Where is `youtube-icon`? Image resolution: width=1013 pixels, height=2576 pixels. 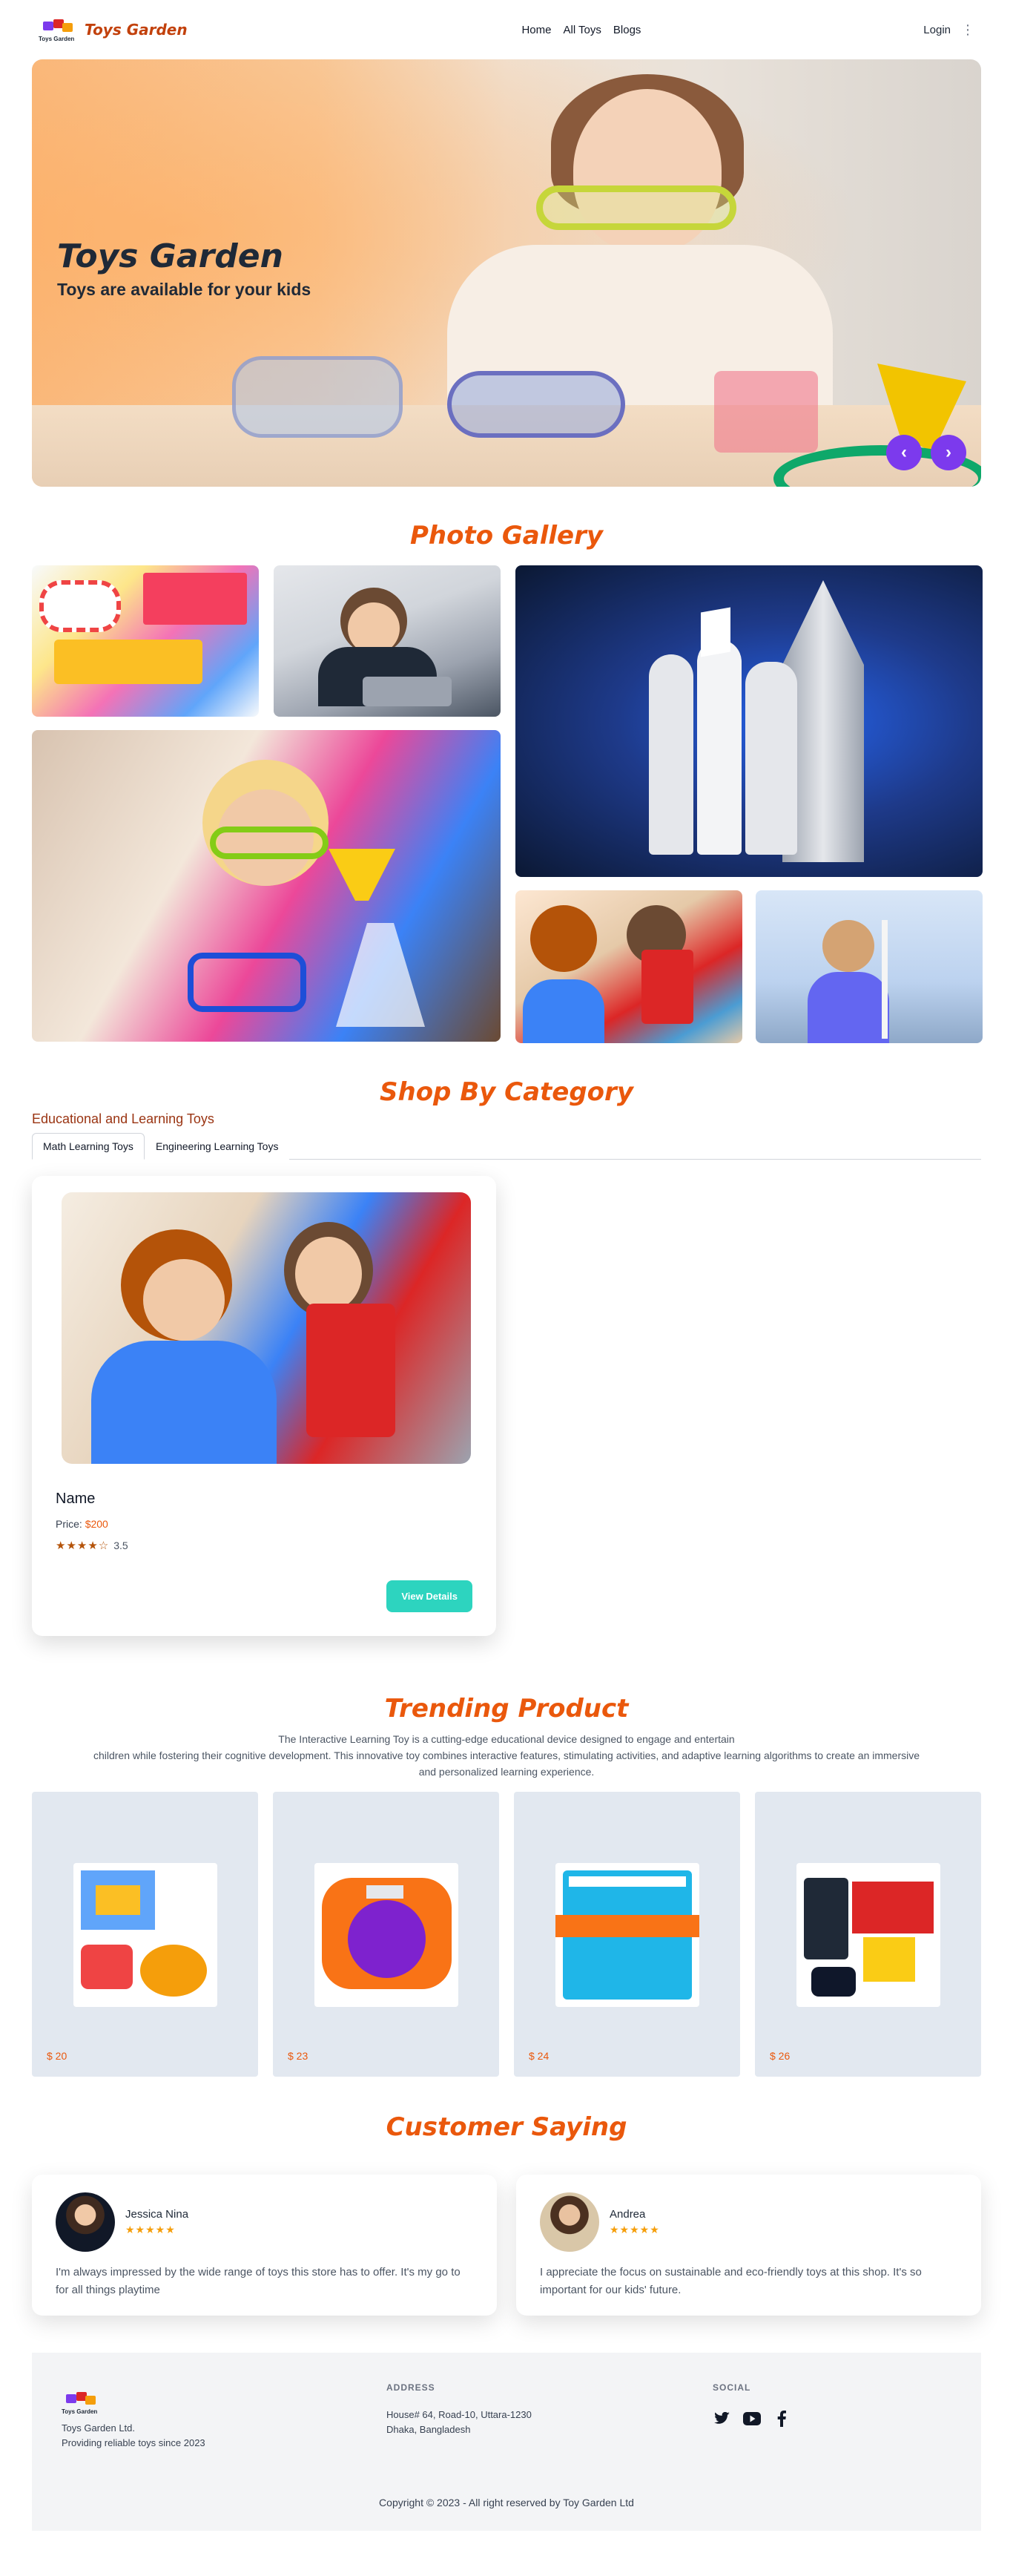 youtube-icon is located at coordinates (752, 2419).